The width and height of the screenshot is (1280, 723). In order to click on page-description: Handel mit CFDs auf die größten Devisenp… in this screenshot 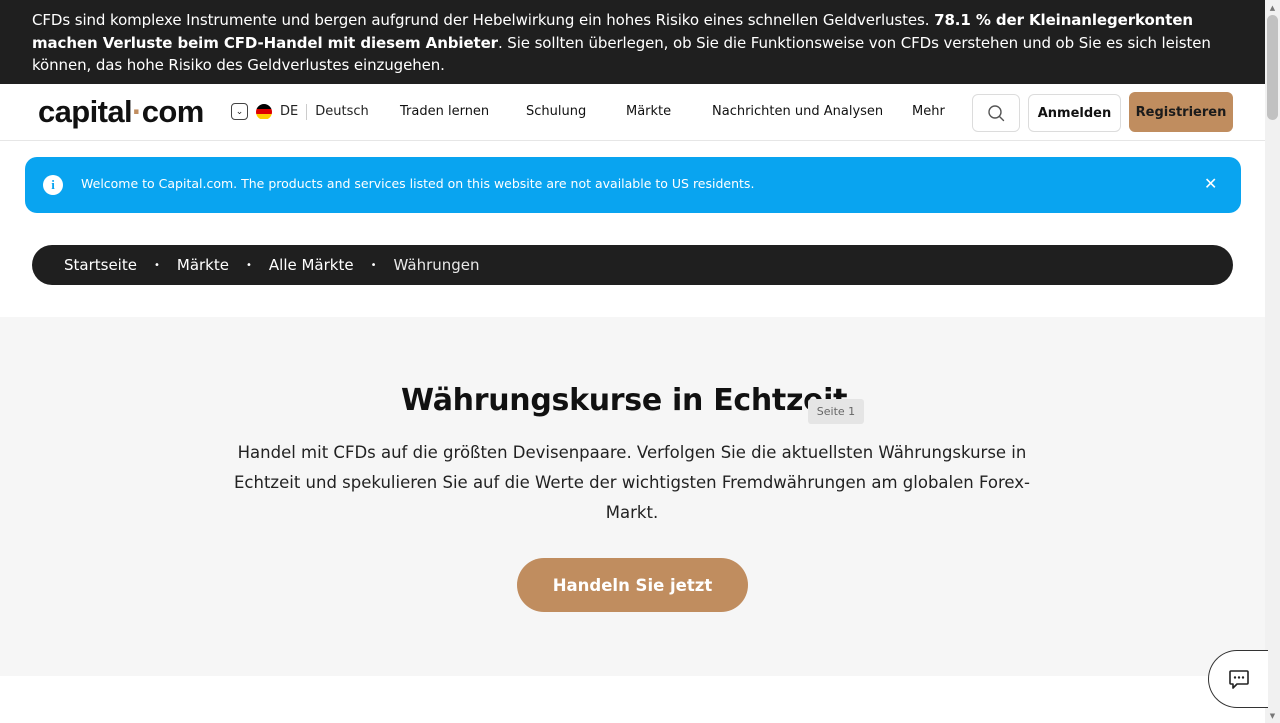, I will do `click(632, 482)`.